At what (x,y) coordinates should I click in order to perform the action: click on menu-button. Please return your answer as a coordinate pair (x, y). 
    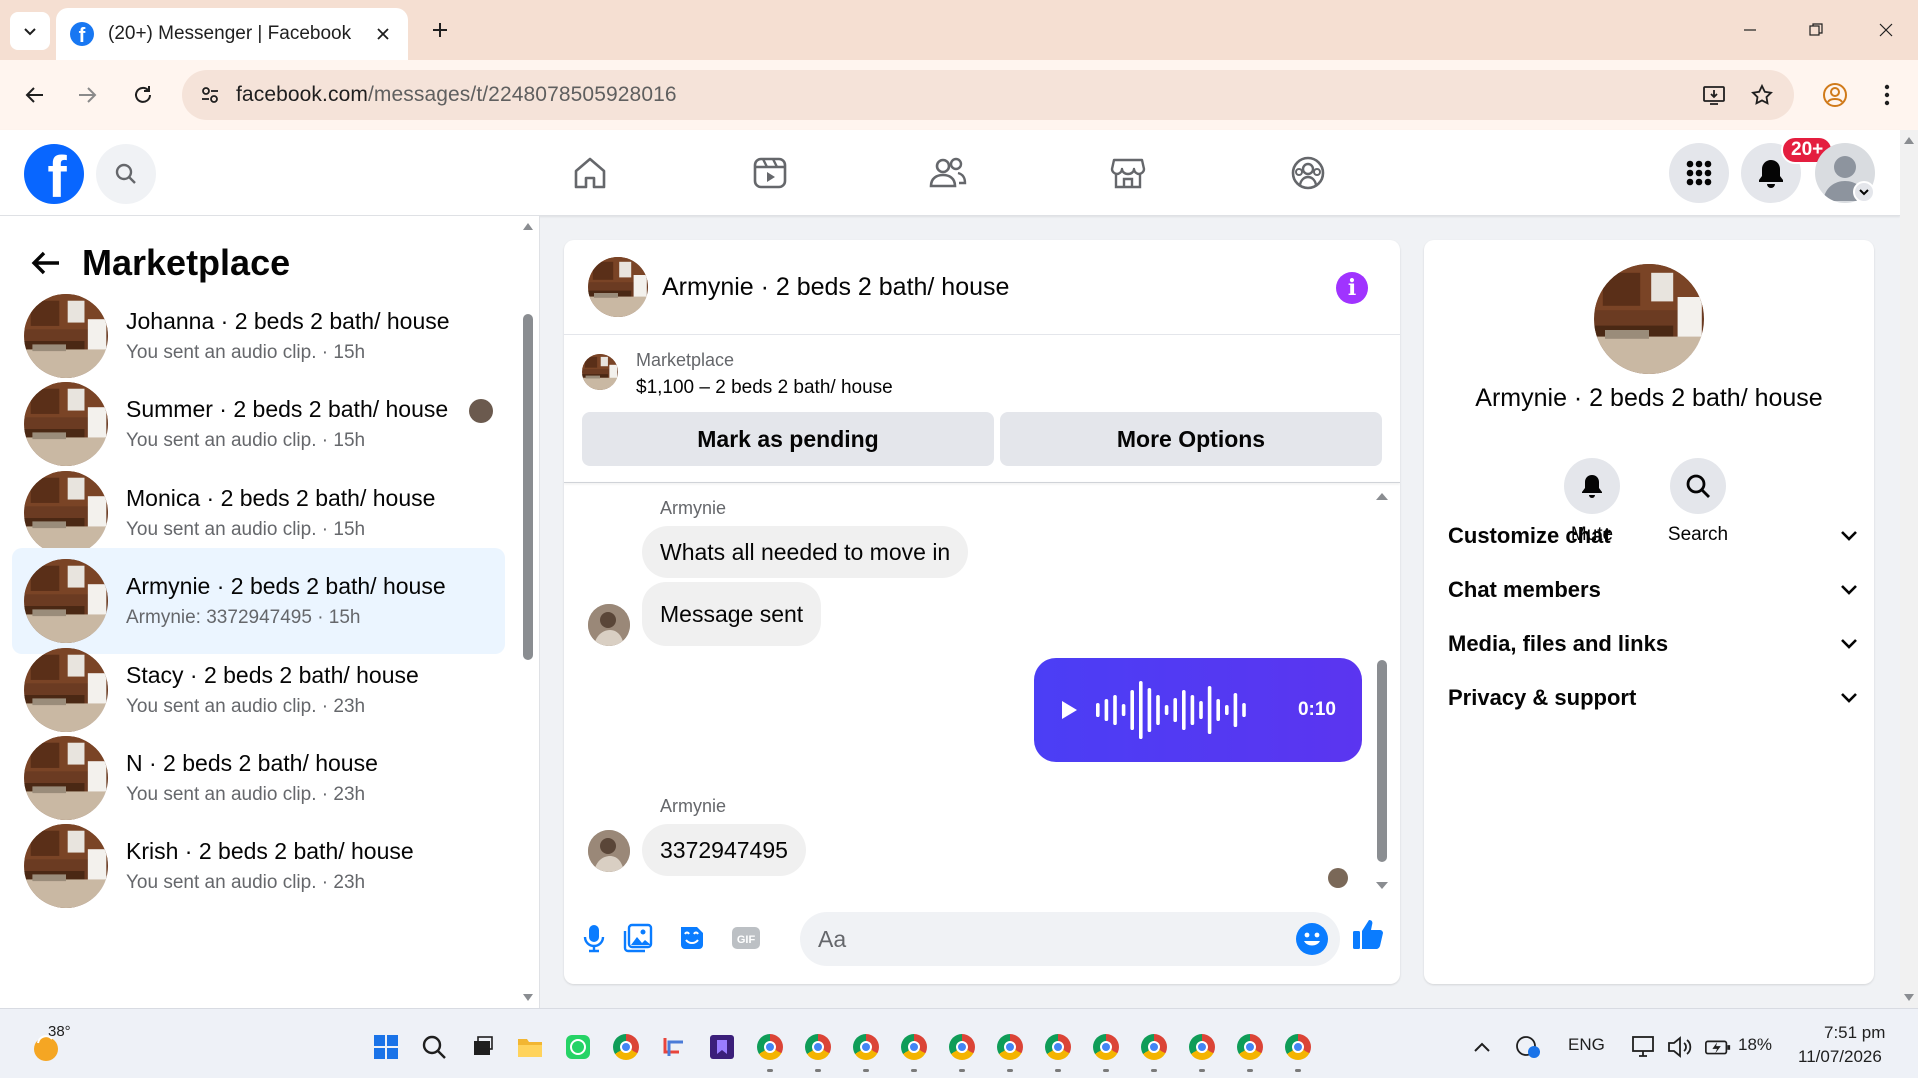
    Looking at the image, I should click on (1699, 173).